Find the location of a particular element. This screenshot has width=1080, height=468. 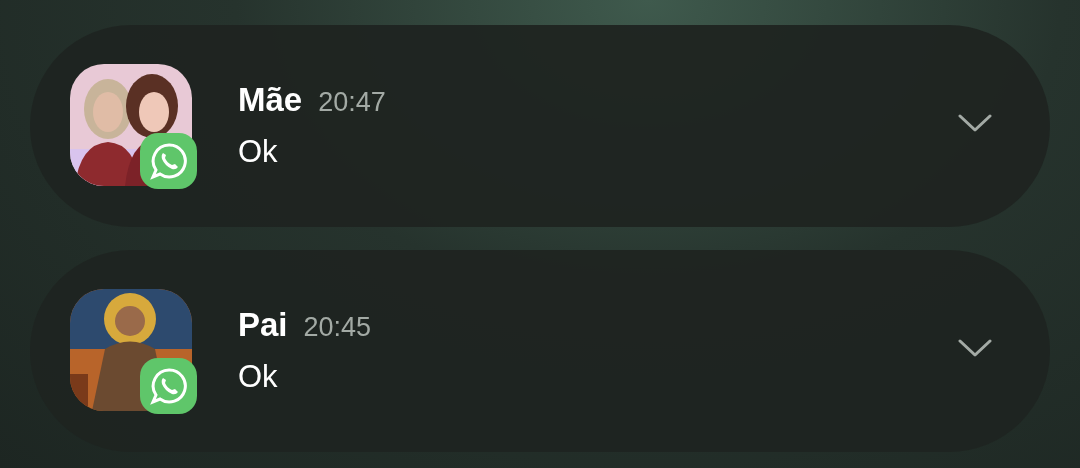

time-label: 20:45 is located at coordinates (337, 327).